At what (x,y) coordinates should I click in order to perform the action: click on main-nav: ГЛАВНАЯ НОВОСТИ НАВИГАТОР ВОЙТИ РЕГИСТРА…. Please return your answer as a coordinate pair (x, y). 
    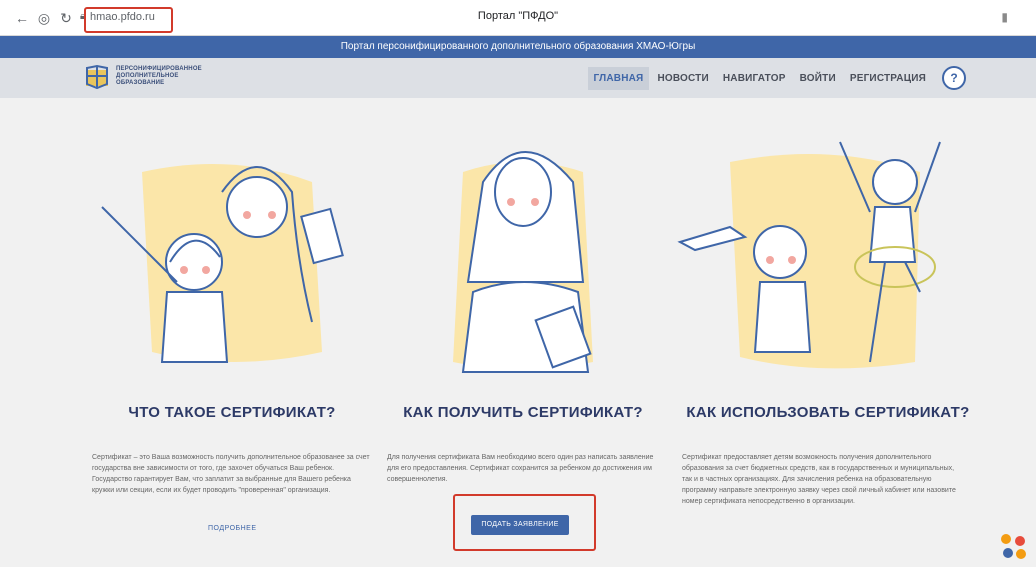
    Looking at the image, I should click on (759, 78).